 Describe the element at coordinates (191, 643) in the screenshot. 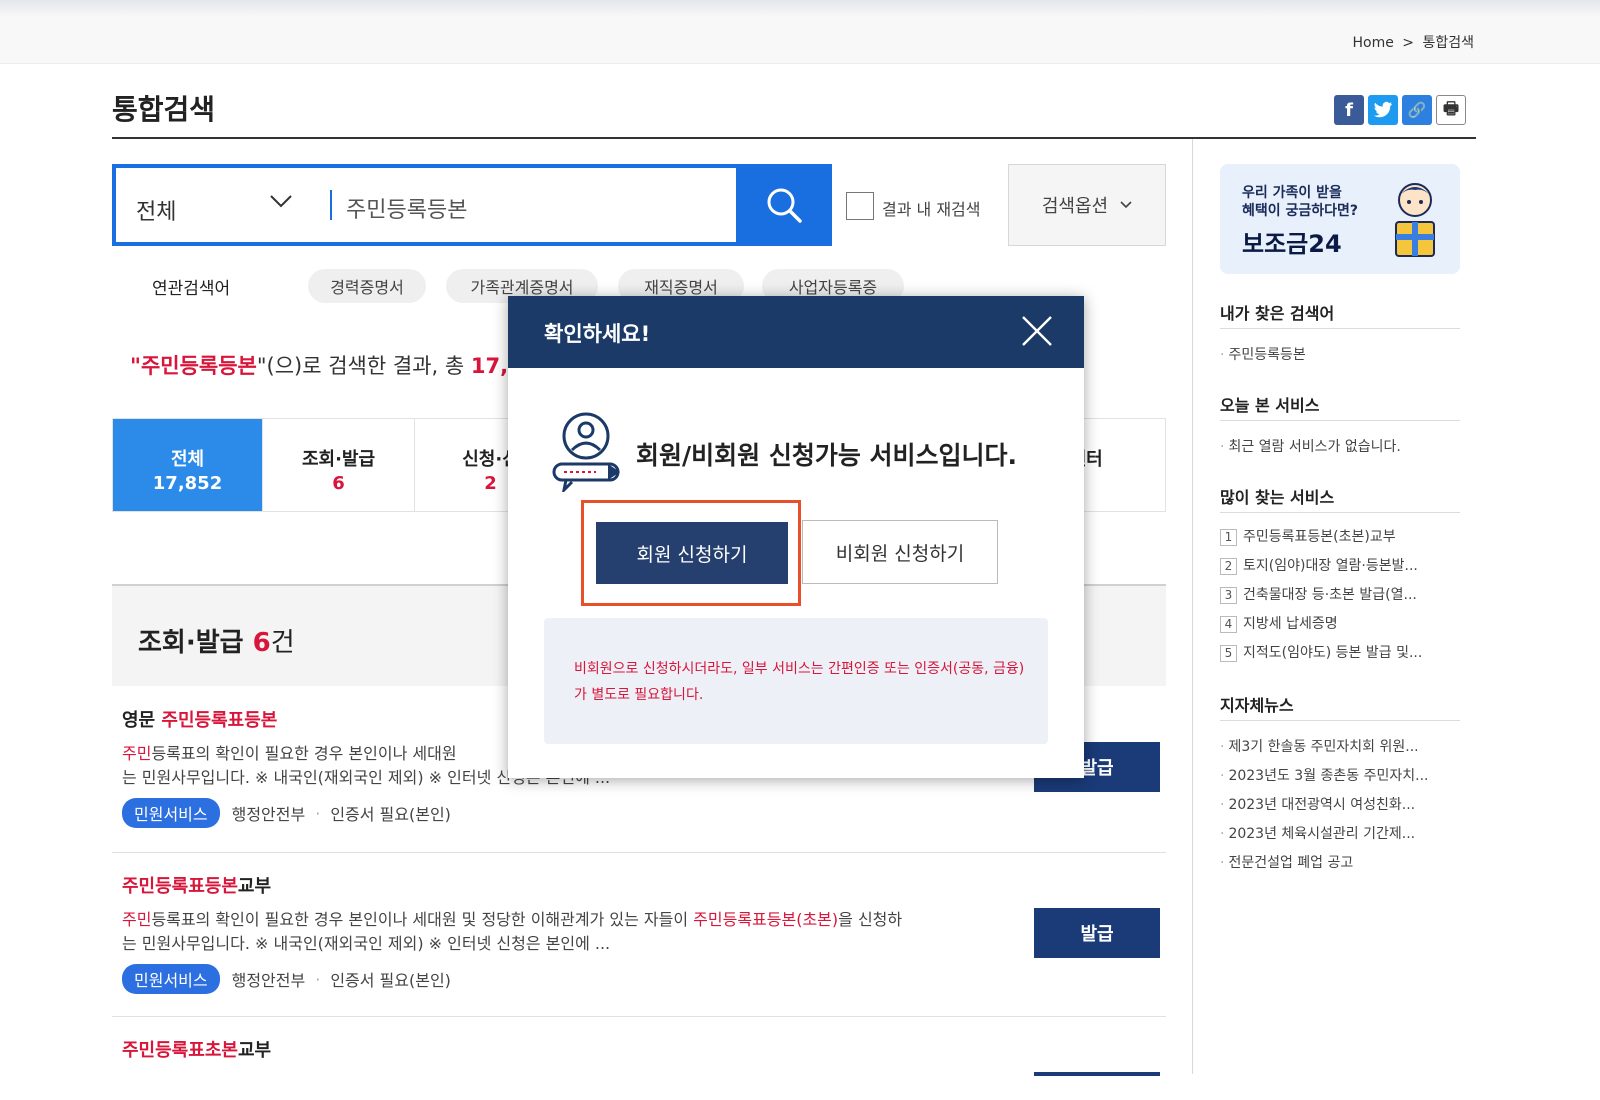

I see `section-title-text: 조회·발급` at that location.